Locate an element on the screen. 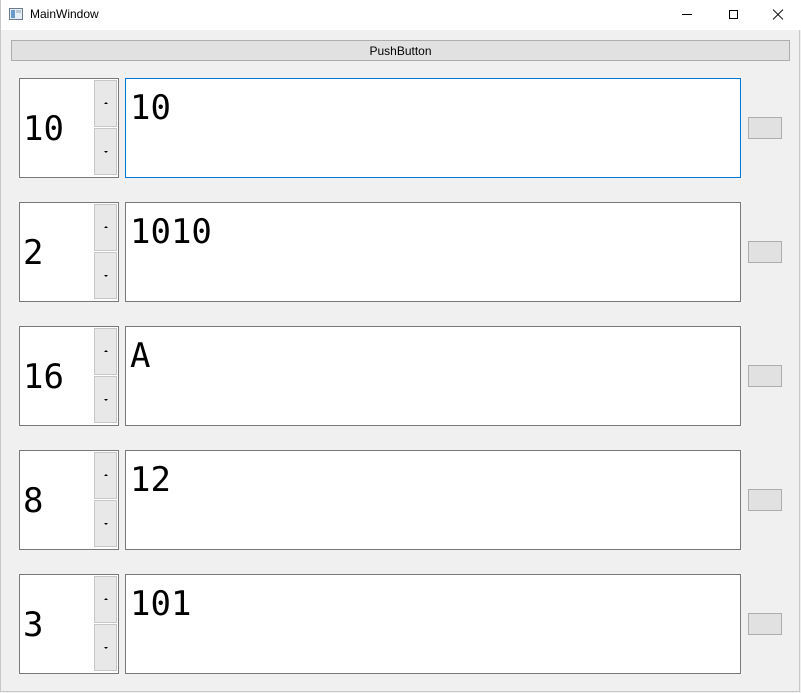 The width and height of the screenshot is (801, 693). converted-value-field-5: 101 is located at coordinates (433, 624).